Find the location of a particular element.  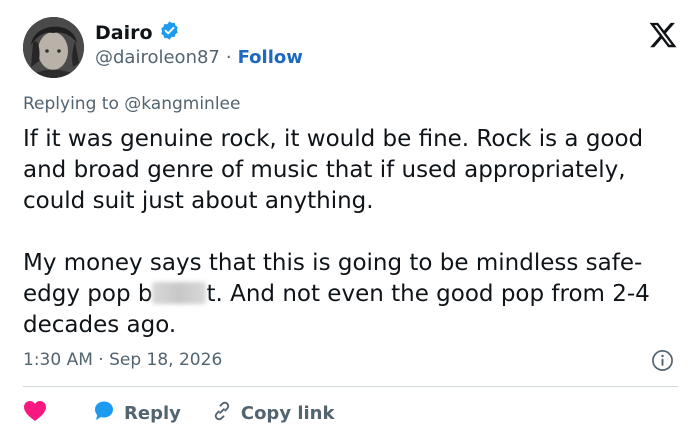

x-logo-icon is located at coordinates (663, 35).